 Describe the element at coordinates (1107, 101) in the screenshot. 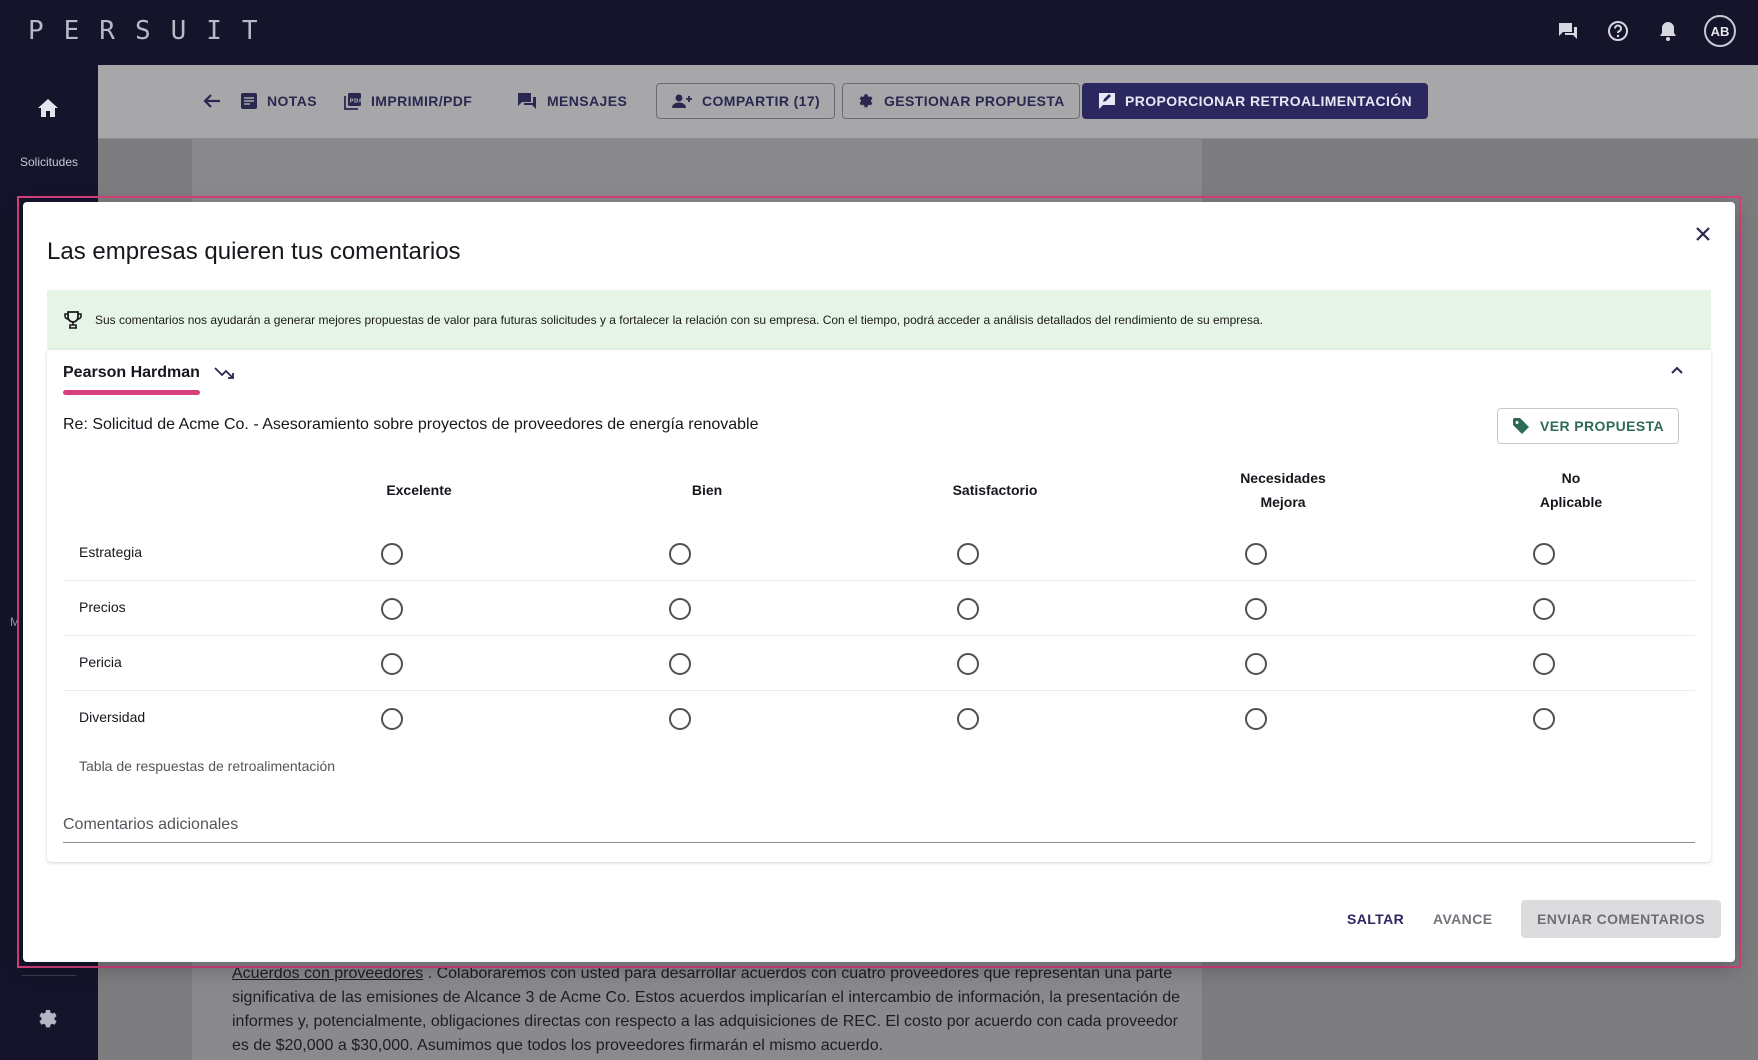

I see `feedback-icon` at that location.